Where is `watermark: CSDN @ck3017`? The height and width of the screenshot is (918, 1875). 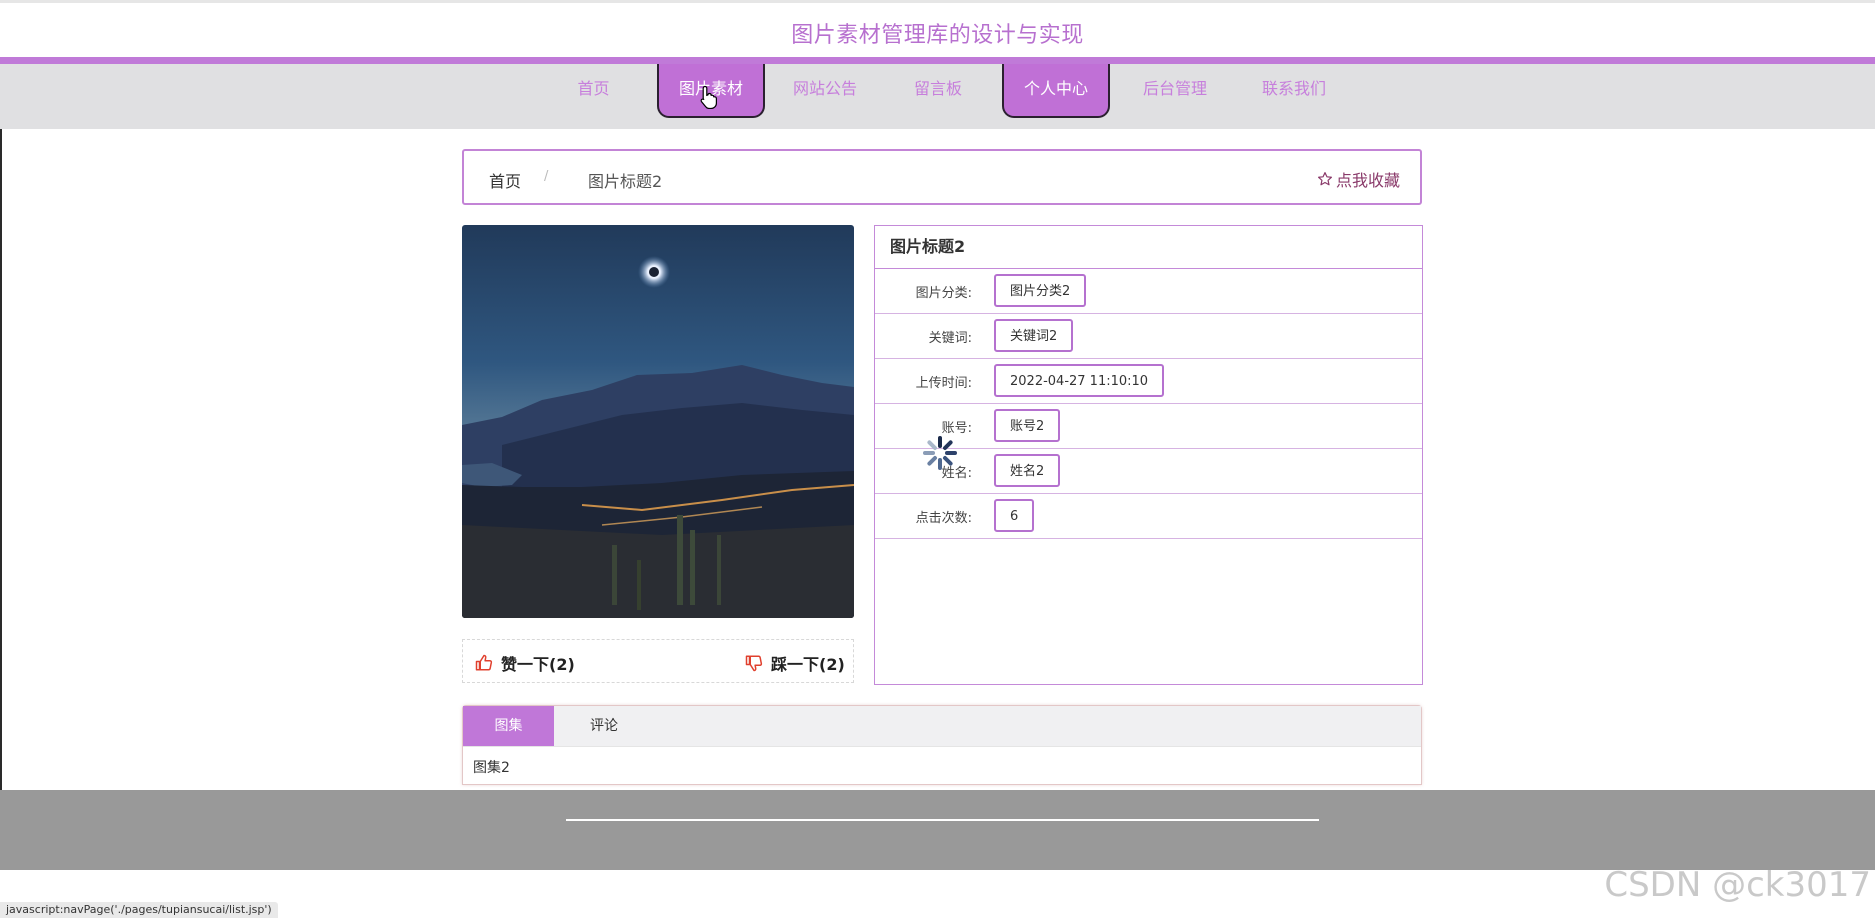
watermark: CSDN @ck3017 is located at coordinates (1737, 885).